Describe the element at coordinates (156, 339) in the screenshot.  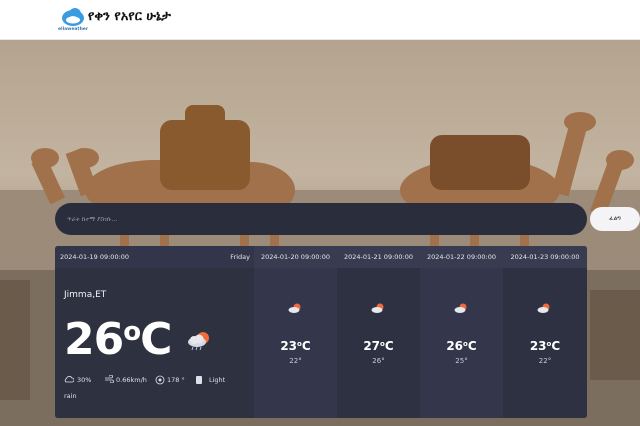
I see `current-temp-unit: C` at that location.